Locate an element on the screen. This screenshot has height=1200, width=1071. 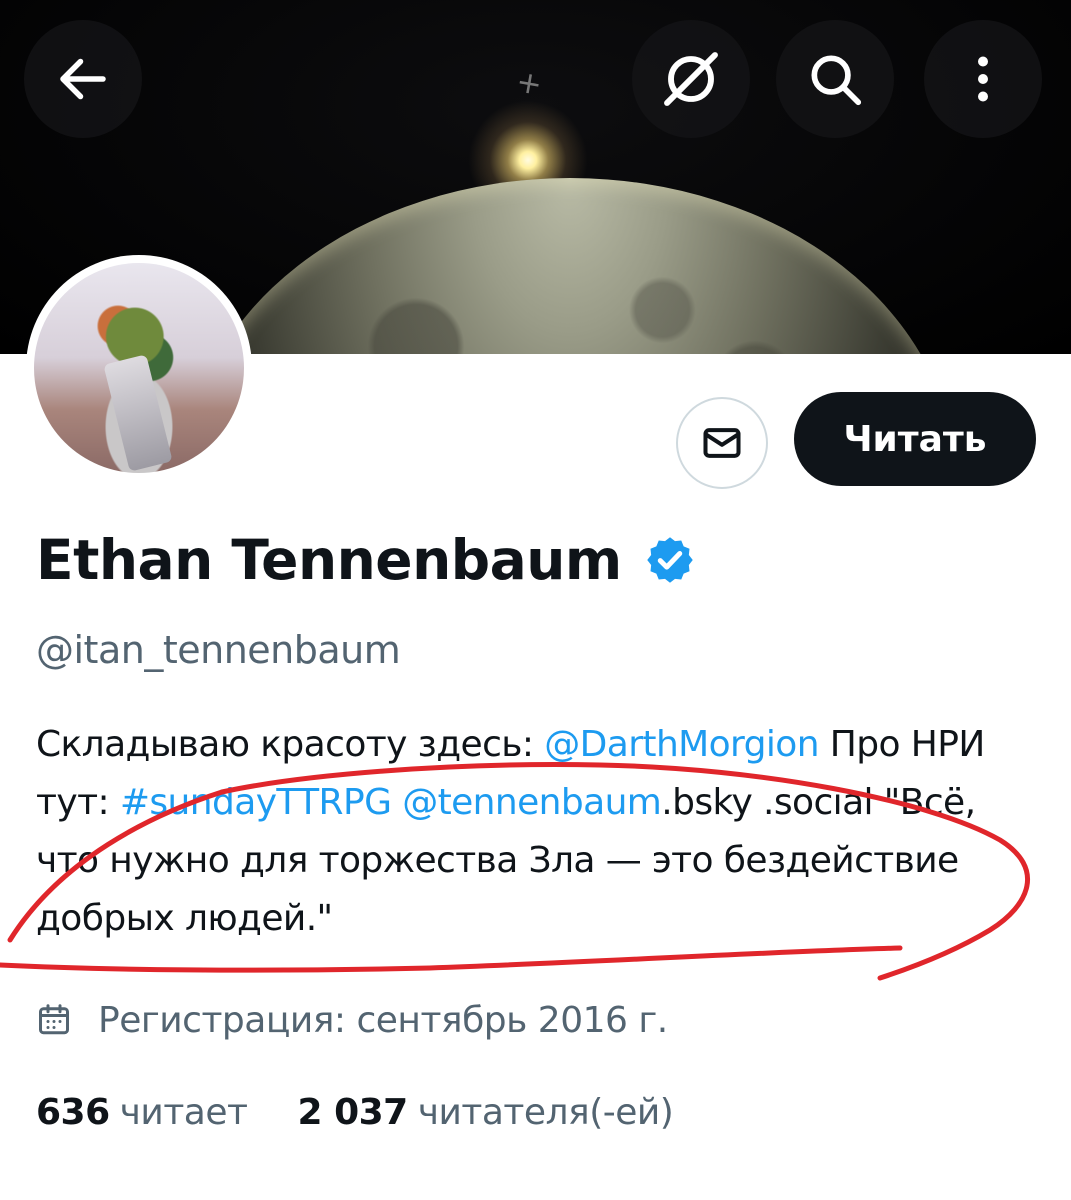
profile-handle: @itan_tennenbaum is located at coordinates (218, 650).